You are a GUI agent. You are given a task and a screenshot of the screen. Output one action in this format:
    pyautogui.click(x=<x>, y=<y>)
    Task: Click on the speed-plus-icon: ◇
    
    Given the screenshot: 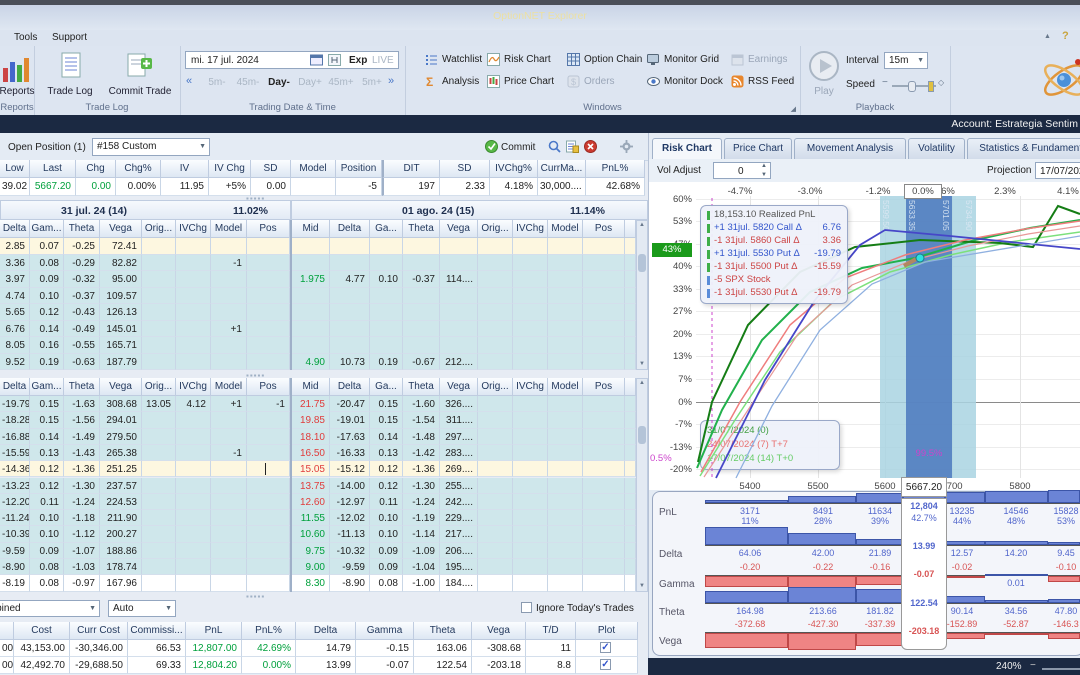 What is the action you would take?
    pyautogui.click(x=941, y=82)
    